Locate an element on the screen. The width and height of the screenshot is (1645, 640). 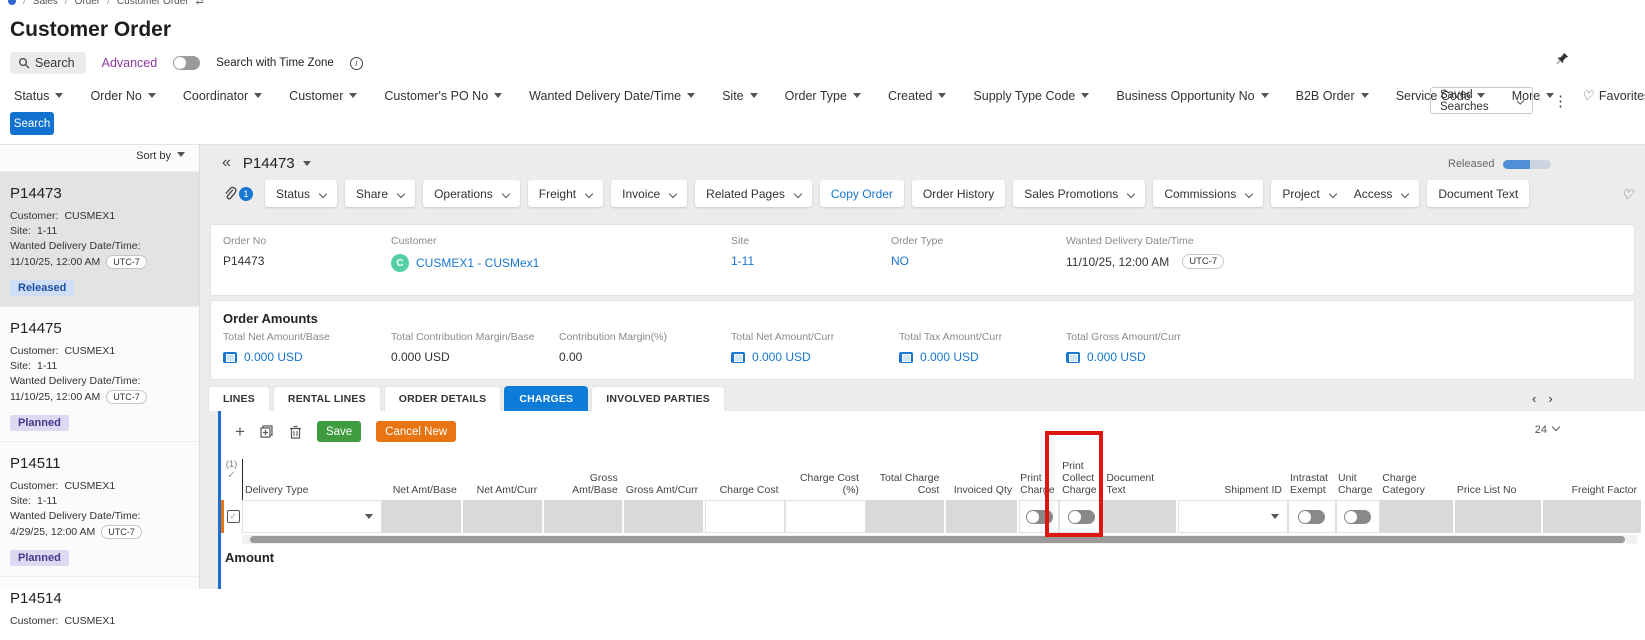
invoice-menu: Invoice is located at coordinates (649, 193).